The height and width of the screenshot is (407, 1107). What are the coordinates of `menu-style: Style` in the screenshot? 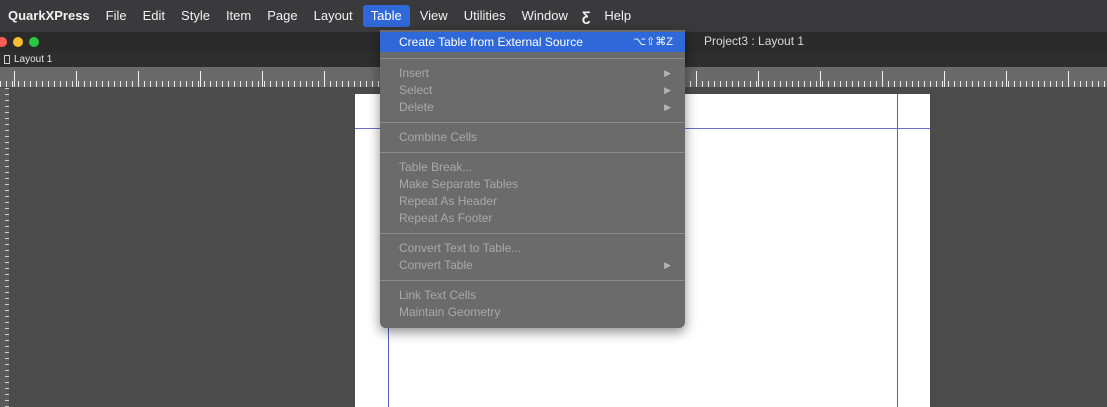 It's located at (195, 16).